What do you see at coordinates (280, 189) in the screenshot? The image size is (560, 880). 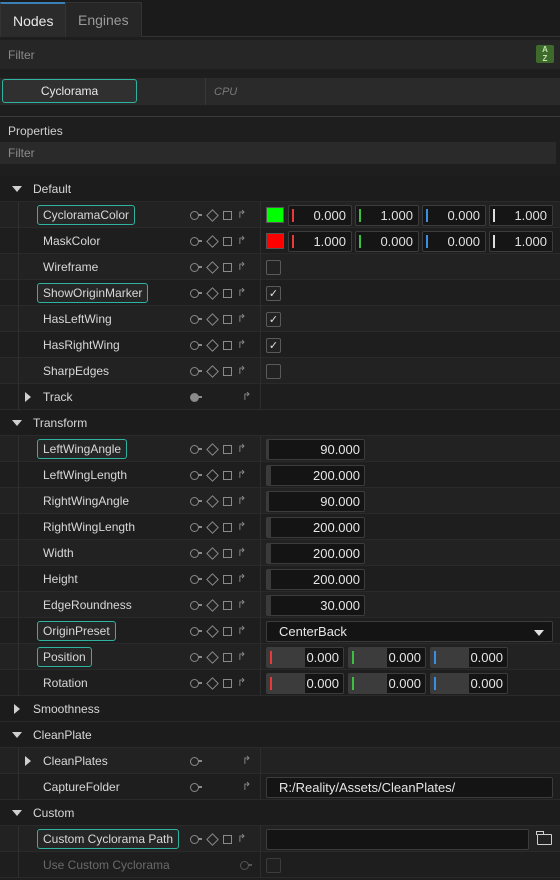 I see `group-default: Default` at bounding box center [280, 189].